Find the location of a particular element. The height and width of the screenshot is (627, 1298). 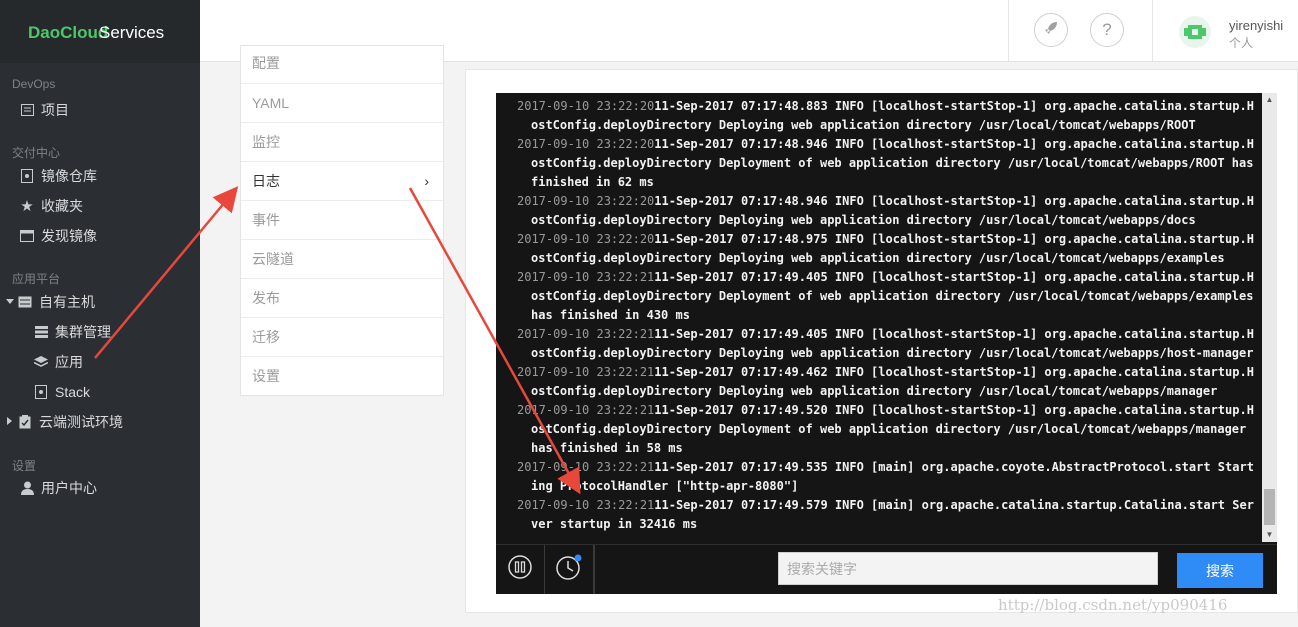

caret-down-icon is located at coordinates (10, 301).